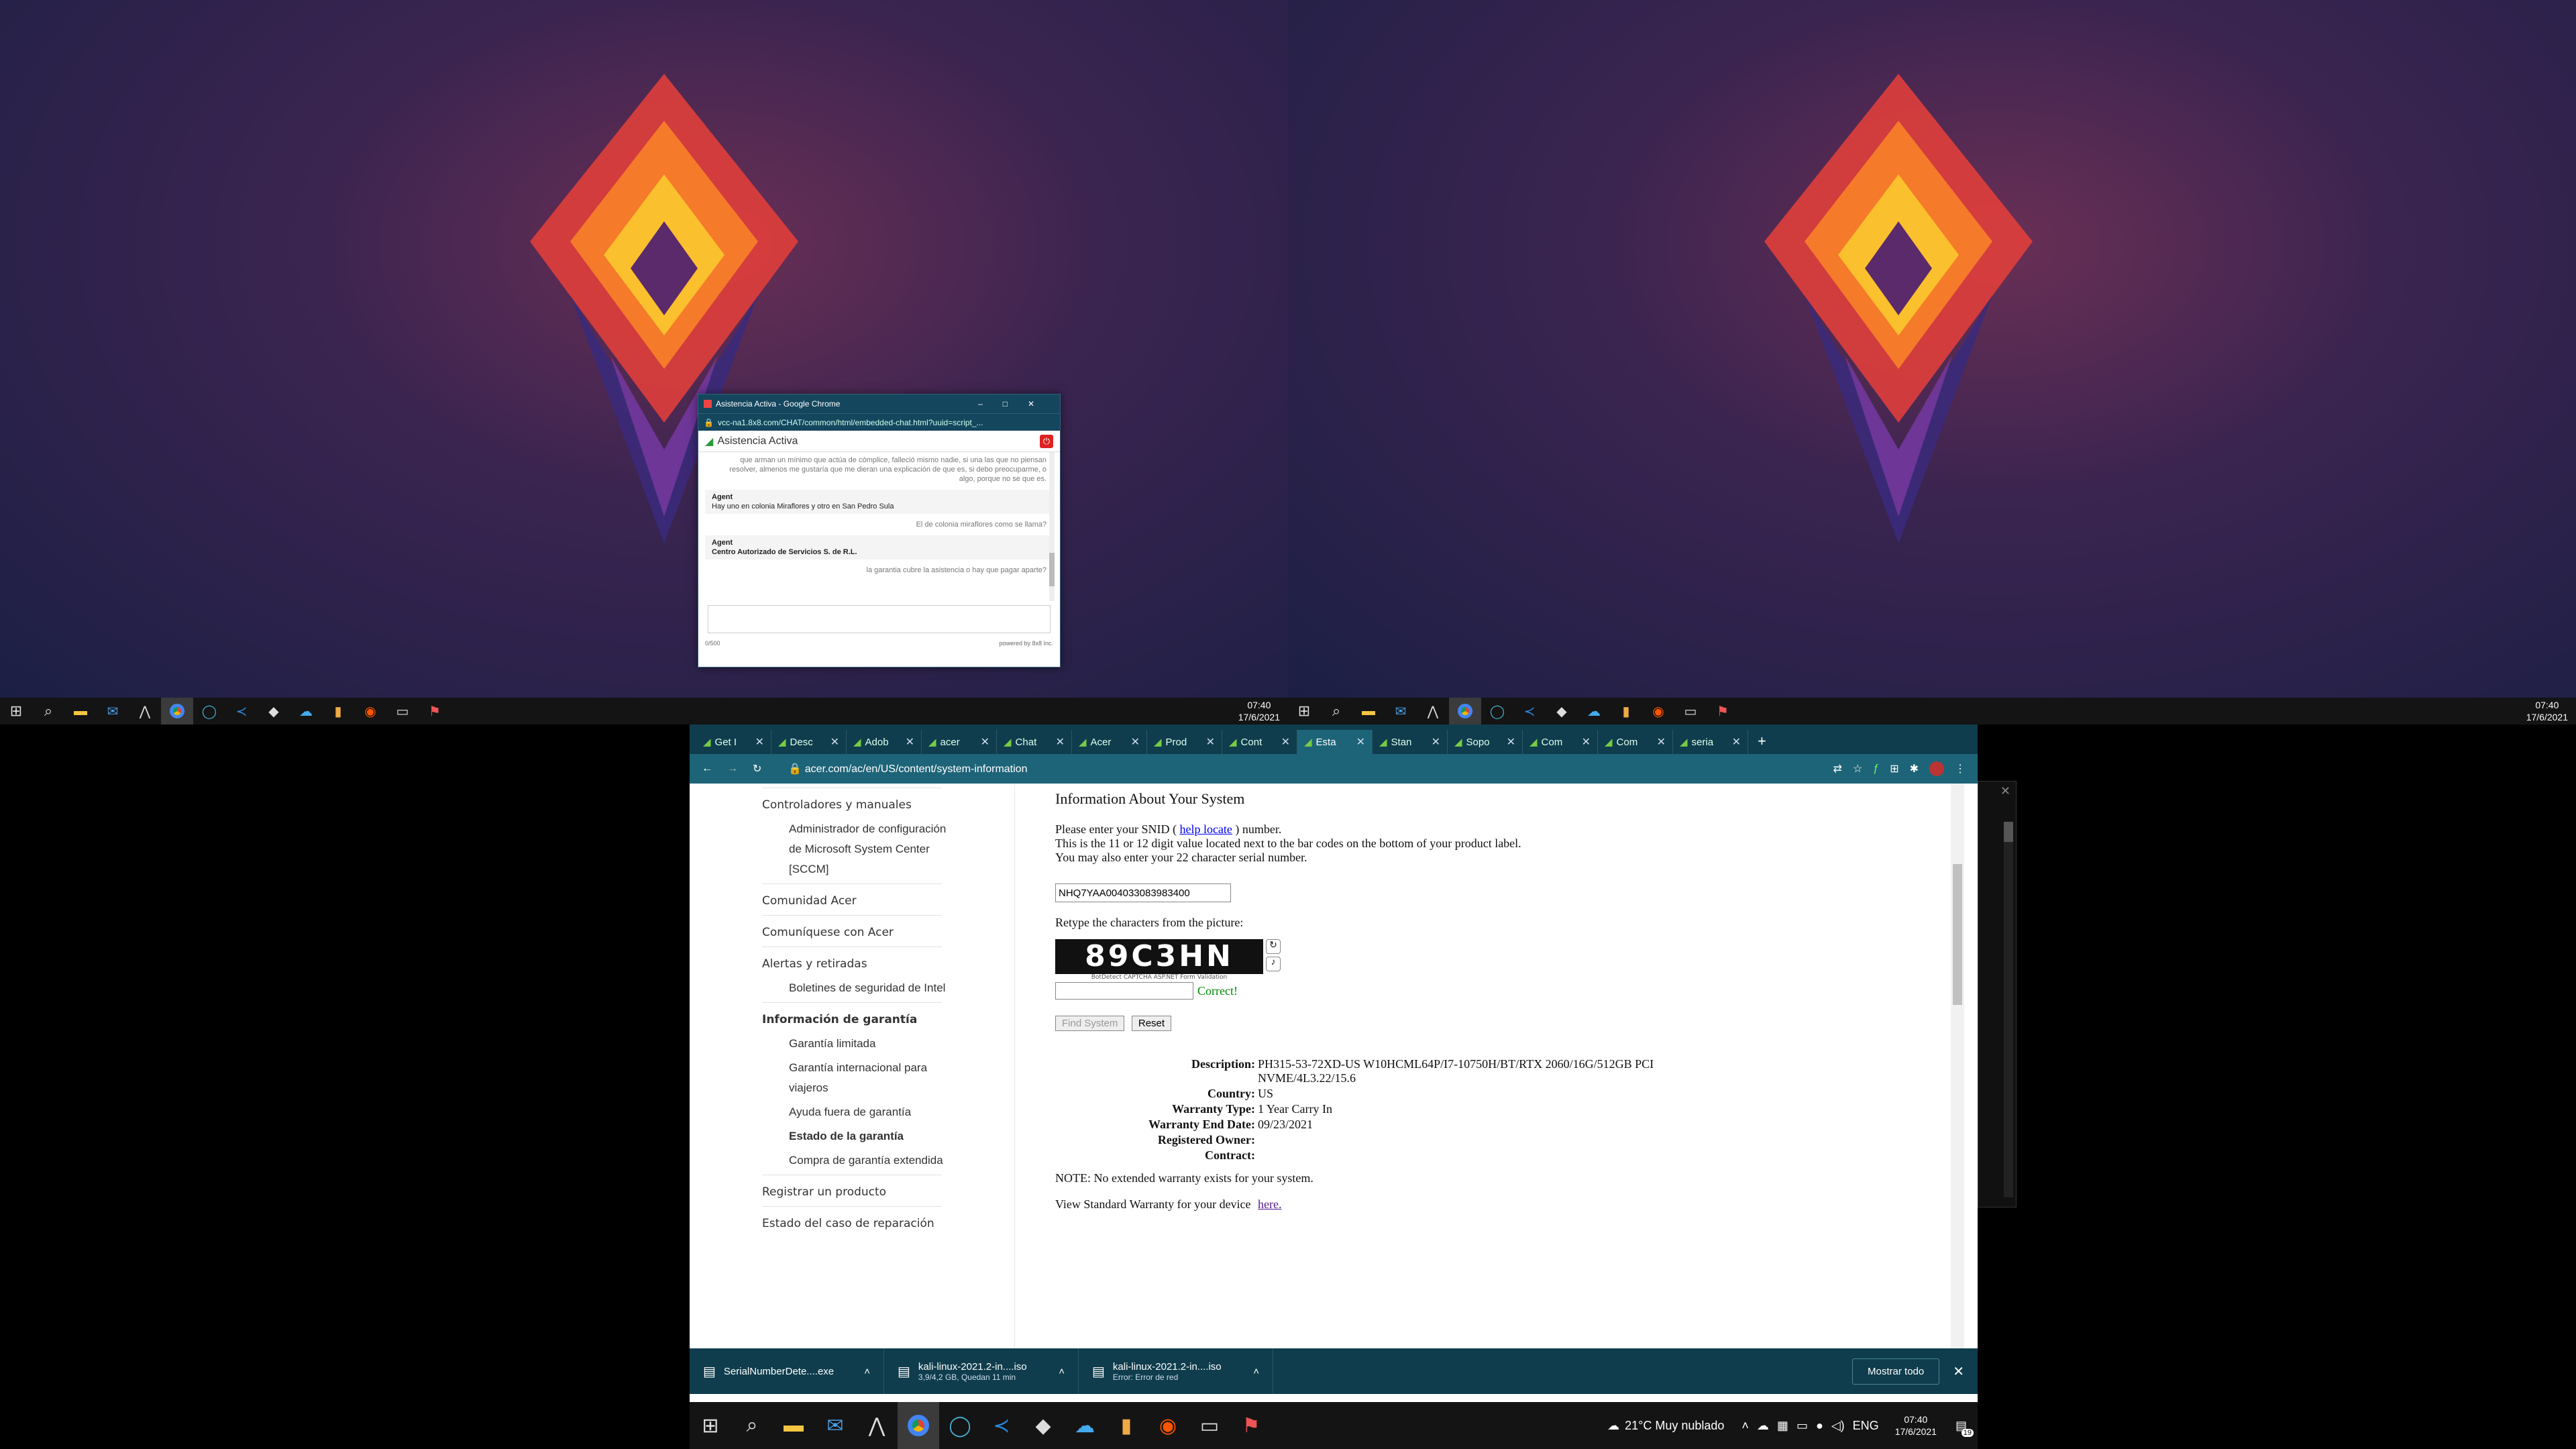 The image size is (2576, 1449). I want to click on browser-tab: ◢ Com ✕, so click(1635, 742).